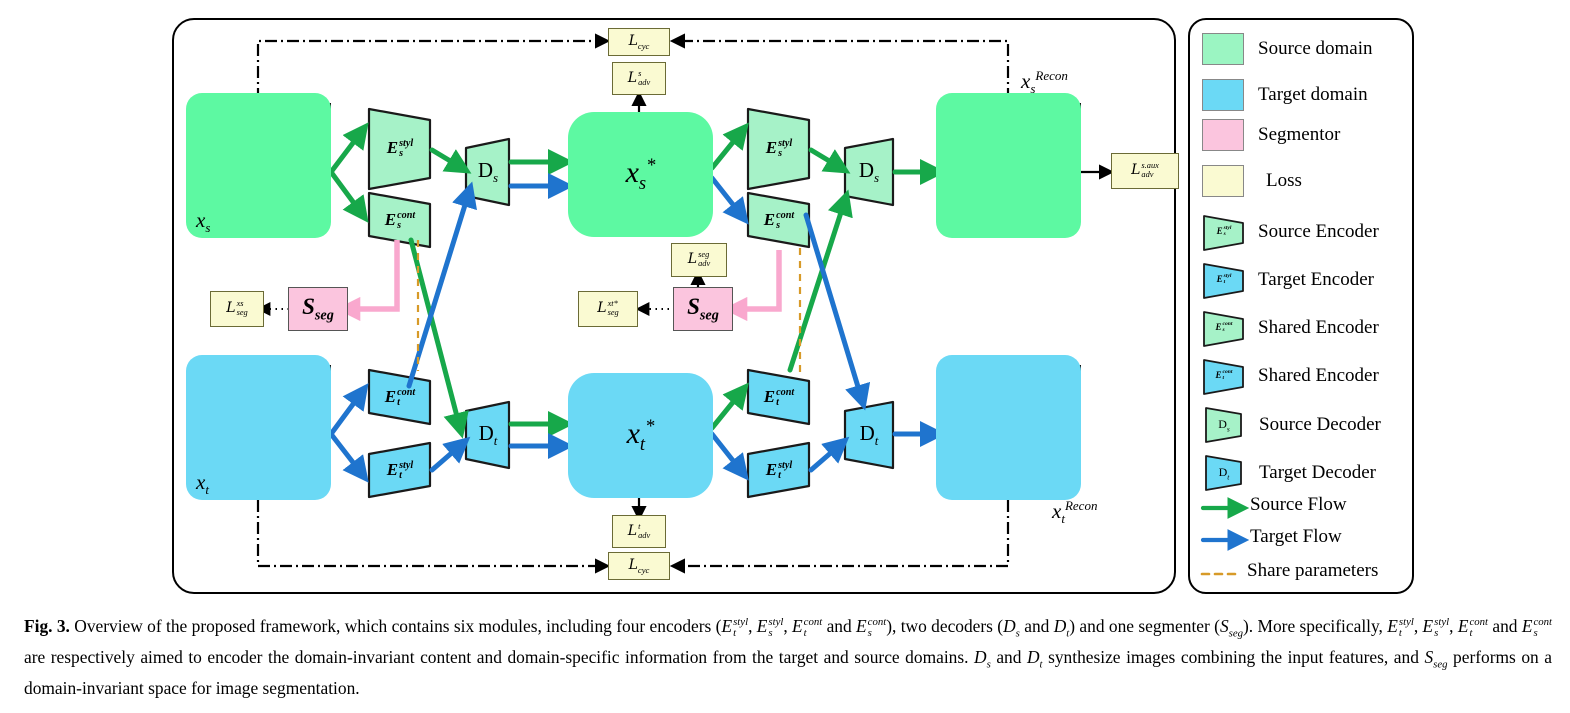 This screenshot has width=1570, height=713. I want to click on legend-label: Share parameters, so click(1313, 570).